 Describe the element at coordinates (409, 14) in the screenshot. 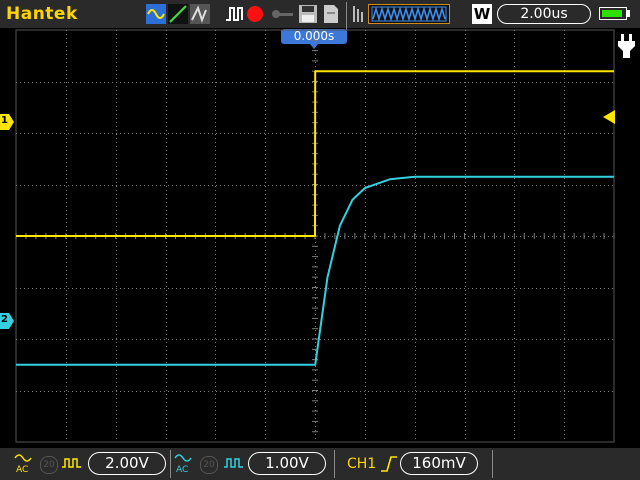

I see `memory-depth-waveform` at that location.